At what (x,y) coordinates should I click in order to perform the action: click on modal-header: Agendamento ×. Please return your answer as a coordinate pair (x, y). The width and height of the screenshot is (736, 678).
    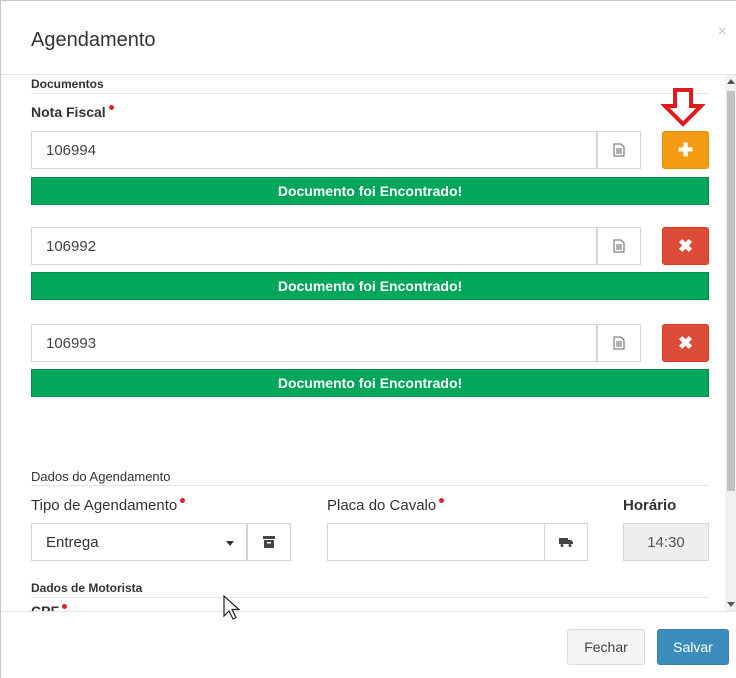
    Looking at the image, I should click on (368, 38).